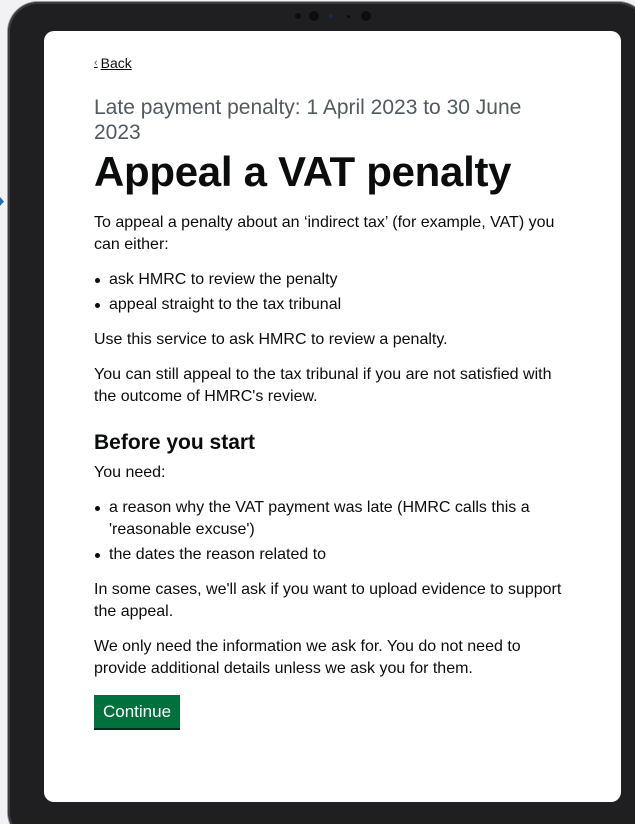 This screenshot has height=824, width=635. Describe the element at coordinates (116, 63) in the screenshot. I see `back-link-label: Back` at that location.